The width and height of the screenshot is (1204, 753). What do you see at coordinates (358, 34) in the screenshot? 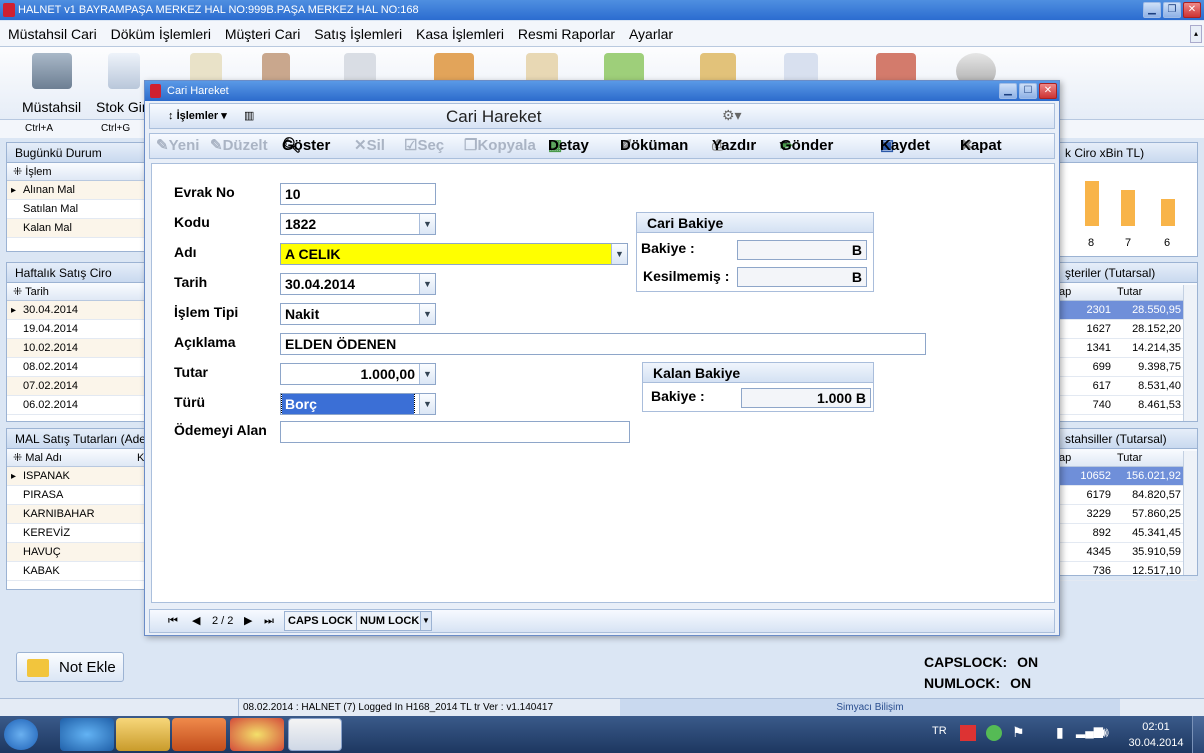
I see `menu-satis-islemleri: Satış İşlemleri` at bounding box center [358, 34].